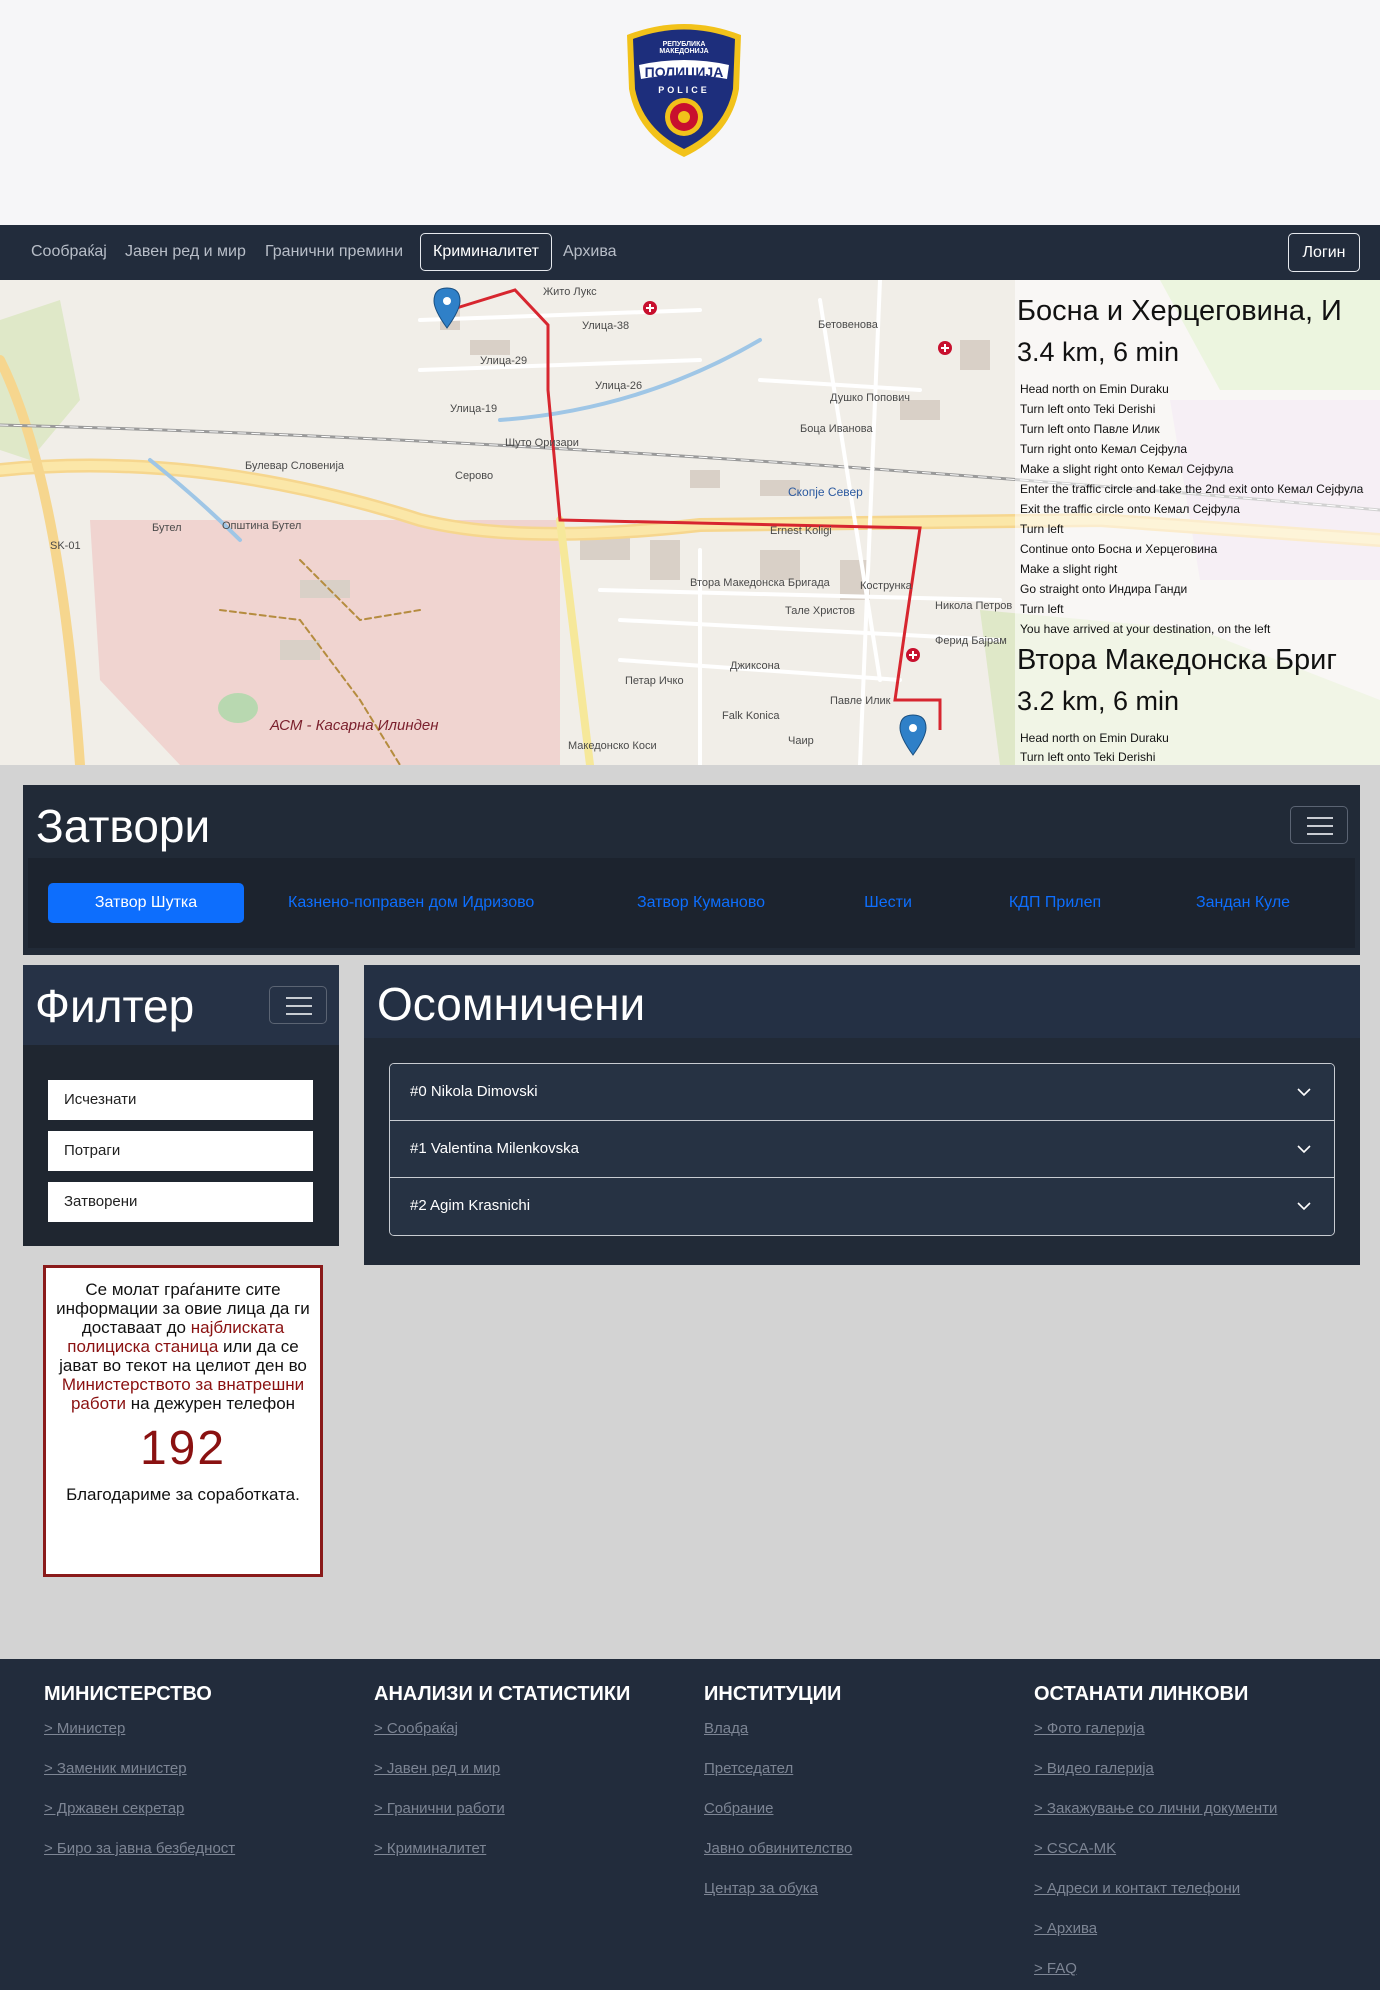 The height and width of the screenshot is (1990, 1380). What do you see at coordinates (1194, 1929) in the screenshot?
I see `footer-link: > Архива` at bounding box center [1194, 1929].